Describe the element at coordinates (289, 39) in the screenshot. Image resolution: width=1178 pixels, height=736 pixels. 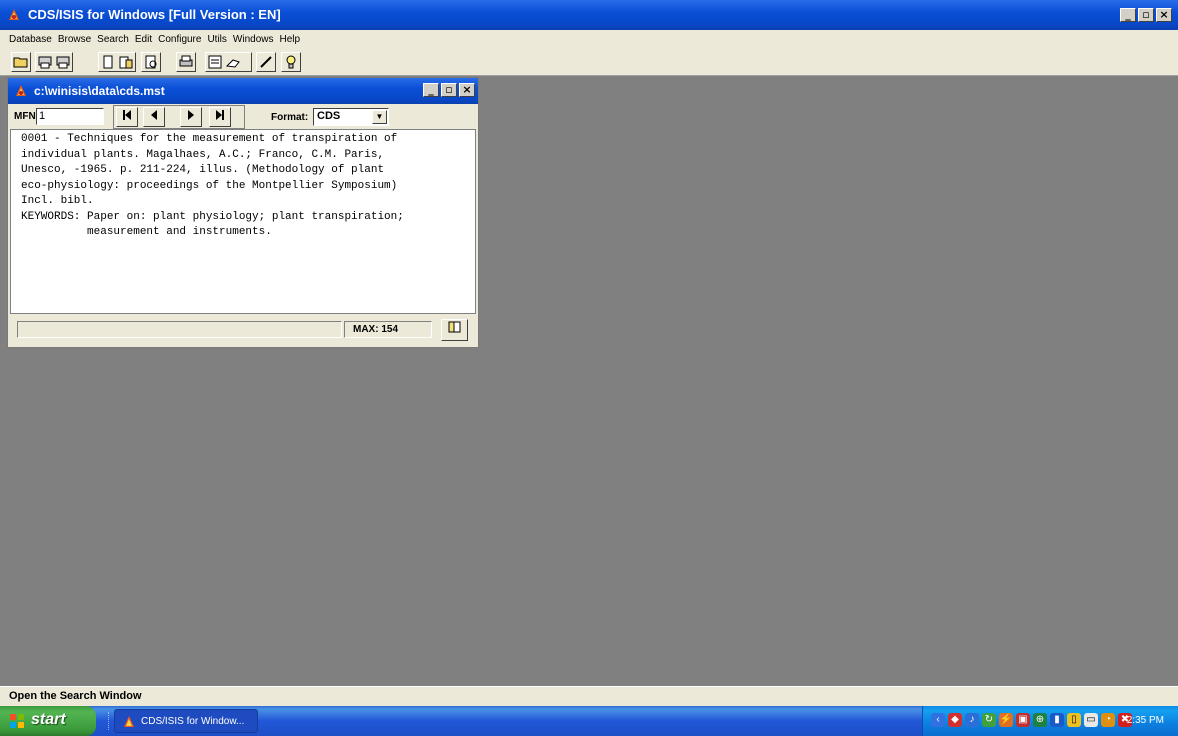
I see `menu-help: Help` at that location.